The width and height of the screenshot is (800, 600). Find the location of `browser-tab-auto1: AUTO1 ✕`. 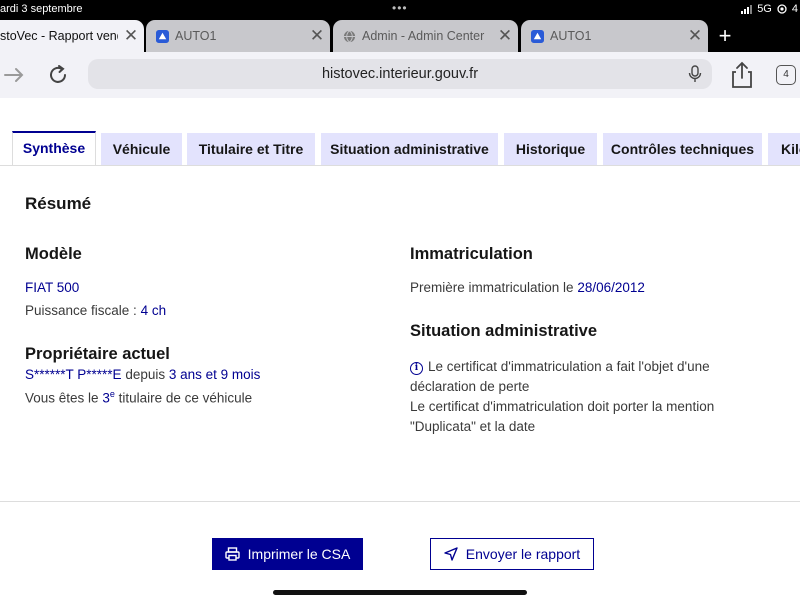

browser-tab-auto1: AUTO1 ✕ is located at coordinates (238, 36).